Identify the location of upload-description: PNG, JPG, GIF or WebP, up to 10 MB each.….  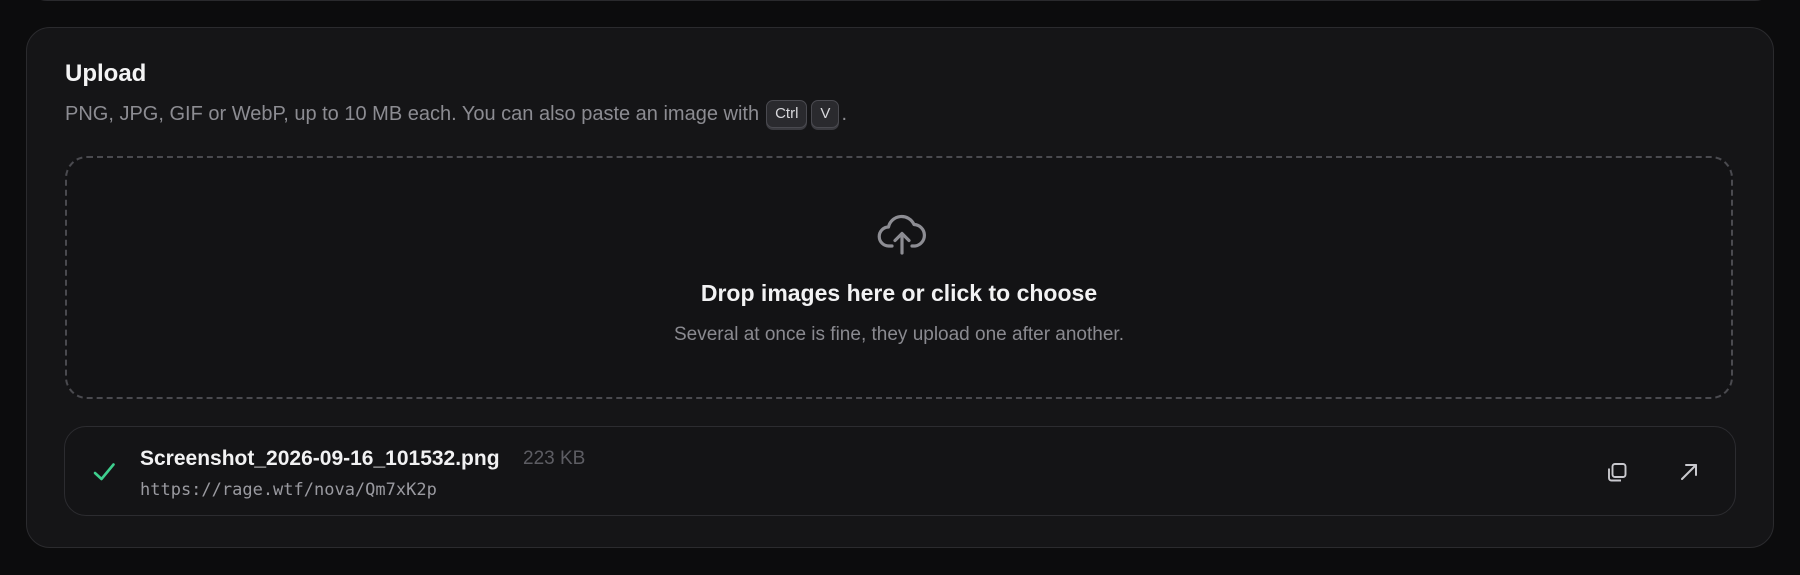
(456, 114).